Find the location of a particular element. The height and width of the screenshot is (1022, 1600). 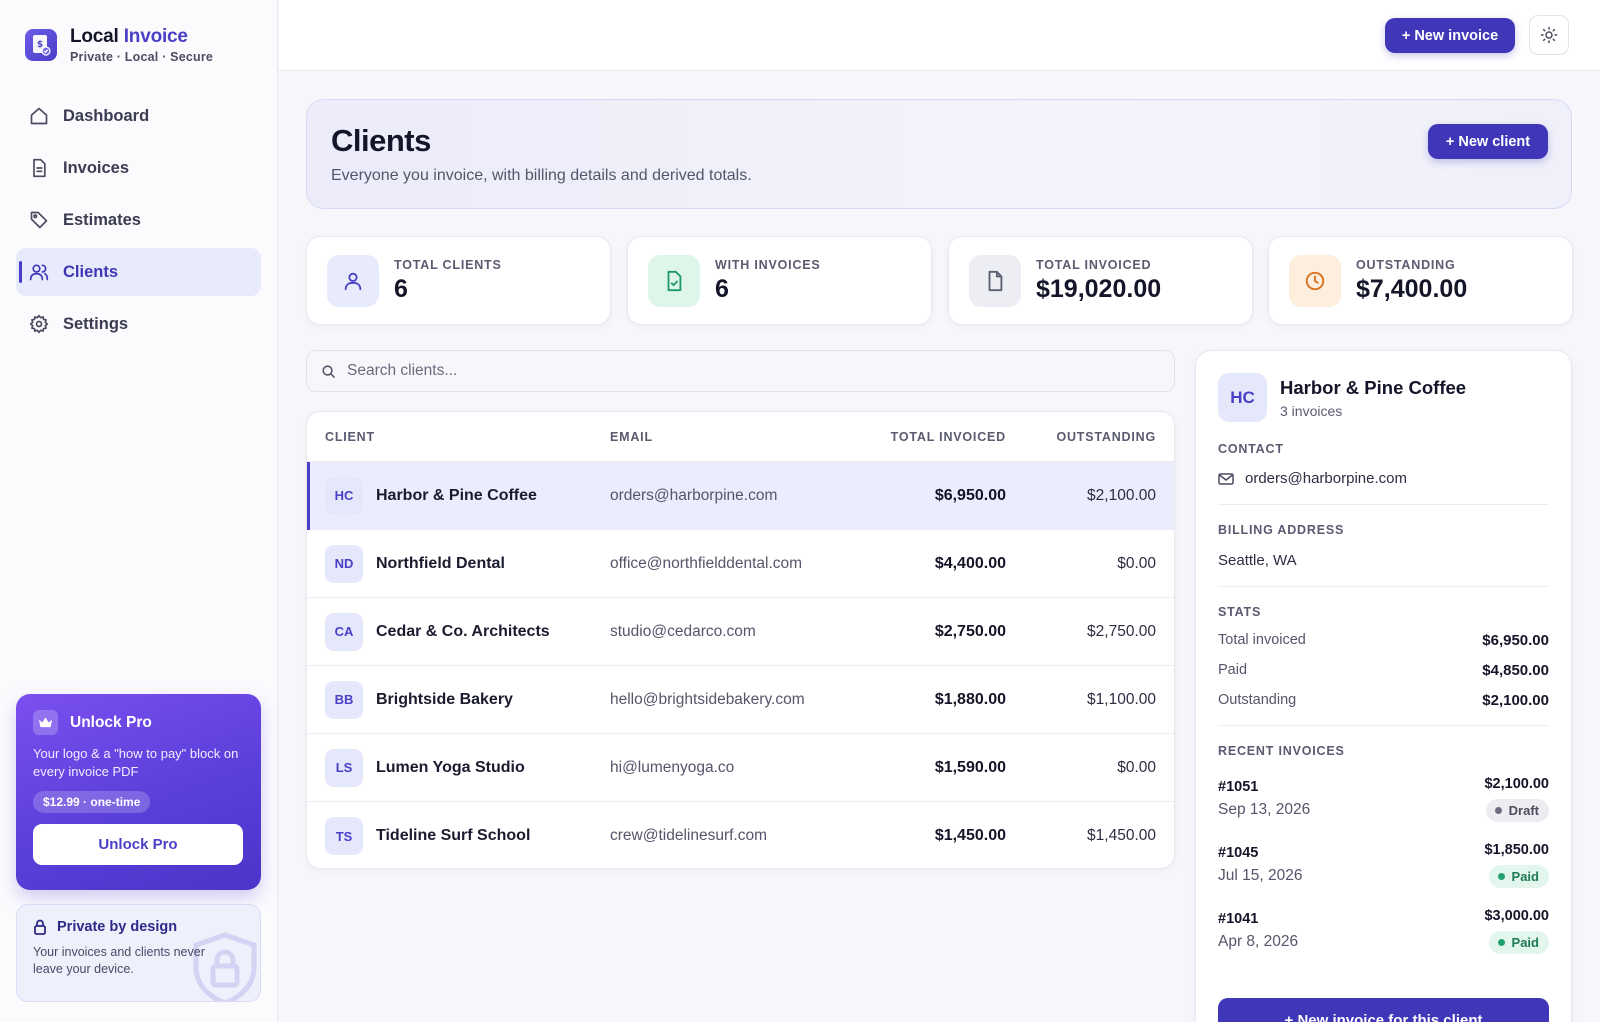

client-name: Tideline Surf School is located at coordinates (453, 835).